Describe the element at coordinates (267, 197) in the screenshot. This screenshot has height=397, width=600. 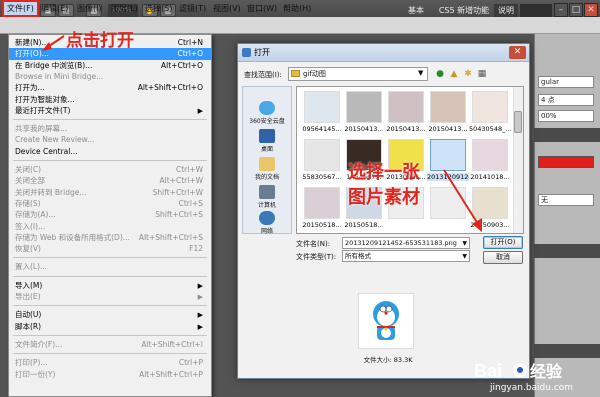
I see `place-computer: 计算机` at that location.